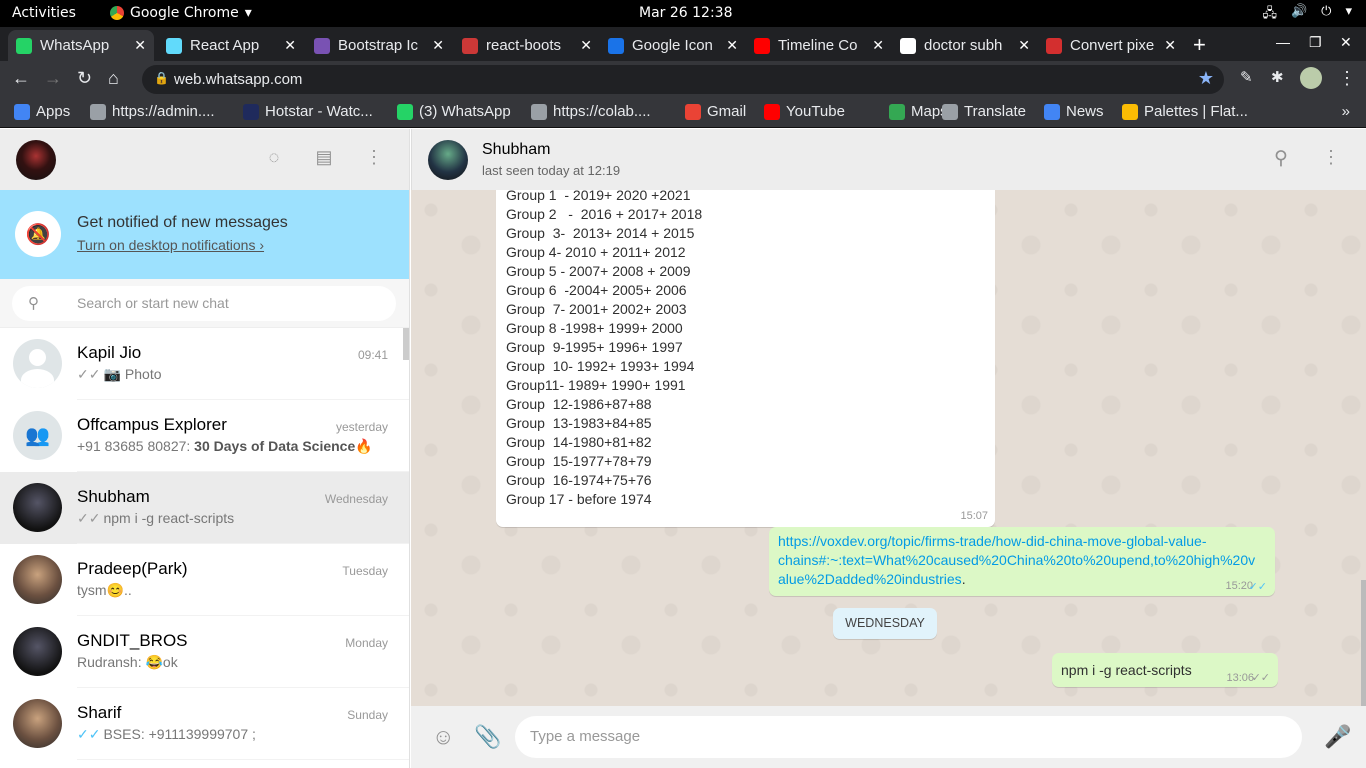 Image resolution: width=1366 pixels, height=768 pixels. Describe the element at coordinates (965, 45) in the screenshot. I see `tab-google: doctor subh ✕` at that location.